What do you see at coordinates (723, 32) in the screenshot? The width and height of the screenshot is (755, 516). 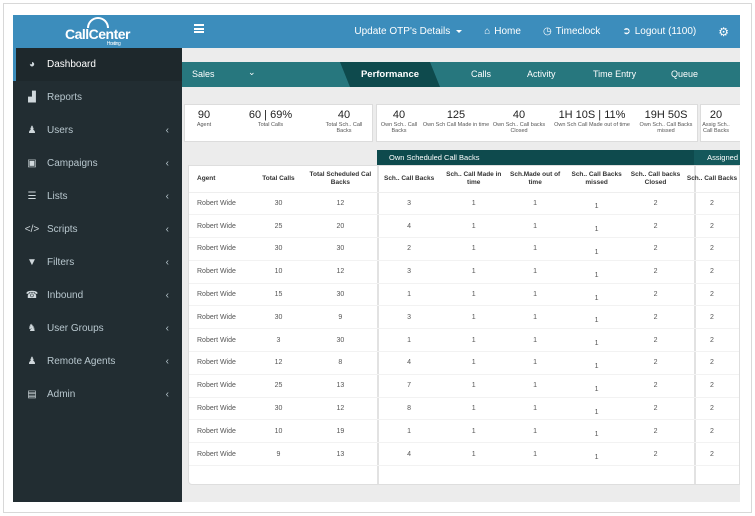 I see `settings-button: ⚙` at bounding box center [723, 32].